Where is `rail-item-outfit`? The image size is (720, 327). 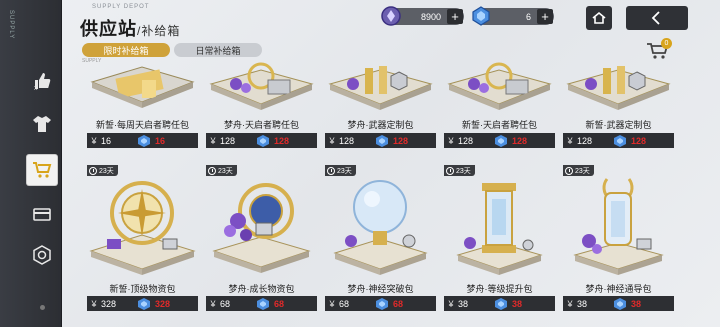
rail-item-outfit is located at coordinates (42, 124).